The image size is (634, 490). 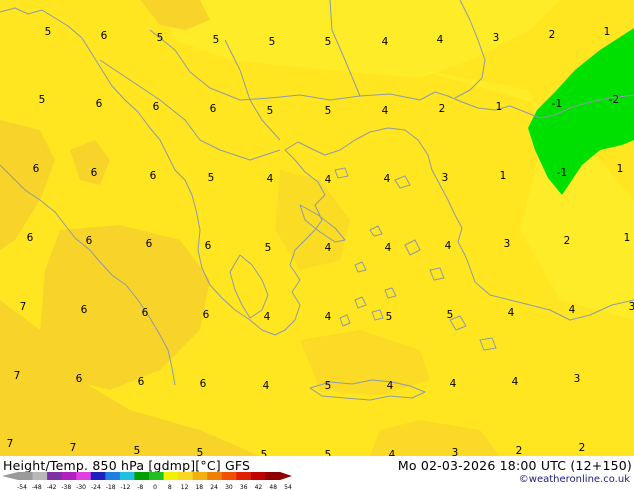 What do you see at coordinates (244, 487) in the screenshot?
I see `scale-tick-label: 36` at bounding box center [244, 487].